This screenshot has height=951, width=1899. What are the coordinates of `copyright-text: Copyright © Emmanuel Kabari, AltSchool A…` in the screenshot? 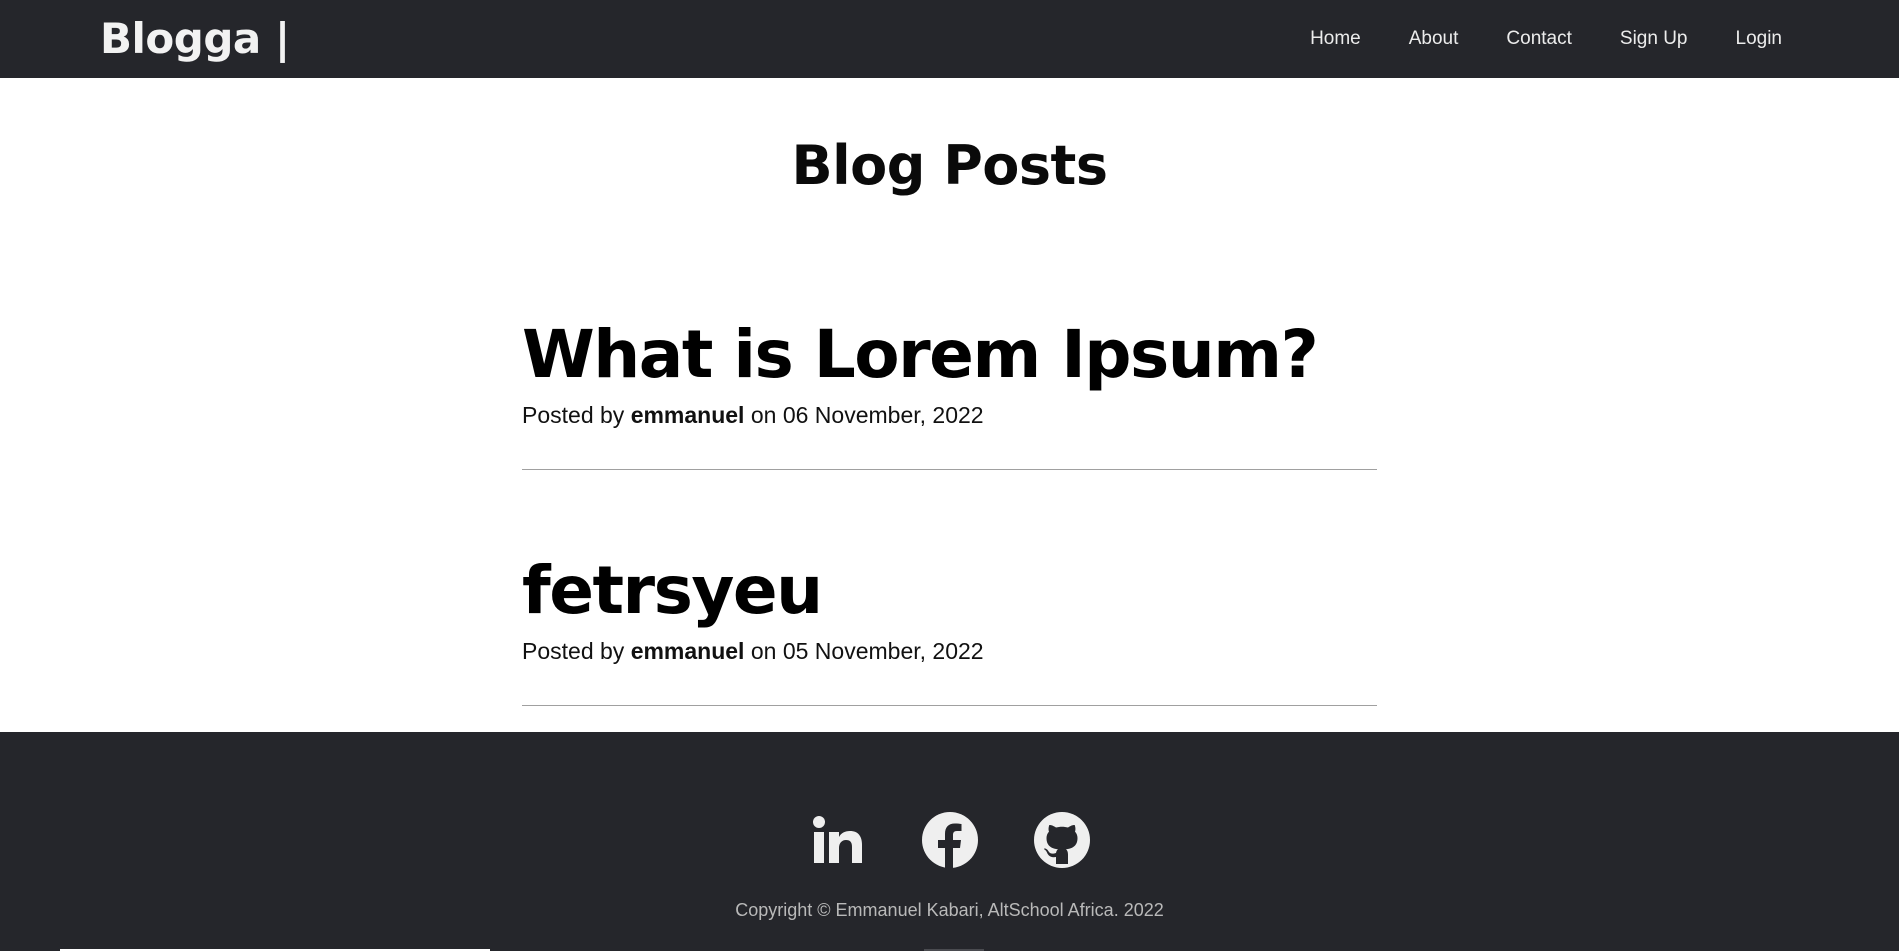 It's located at (949, 910).